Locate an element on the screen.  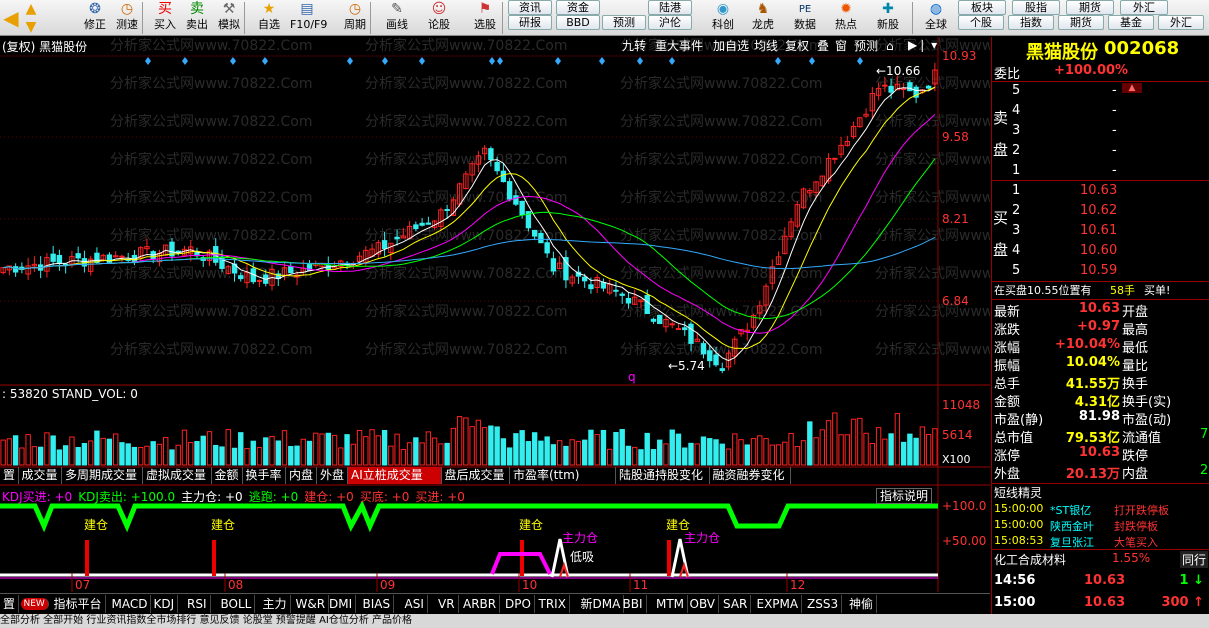
grid-btn-bottom-0: 研报 is located at coordinates (530, 22).